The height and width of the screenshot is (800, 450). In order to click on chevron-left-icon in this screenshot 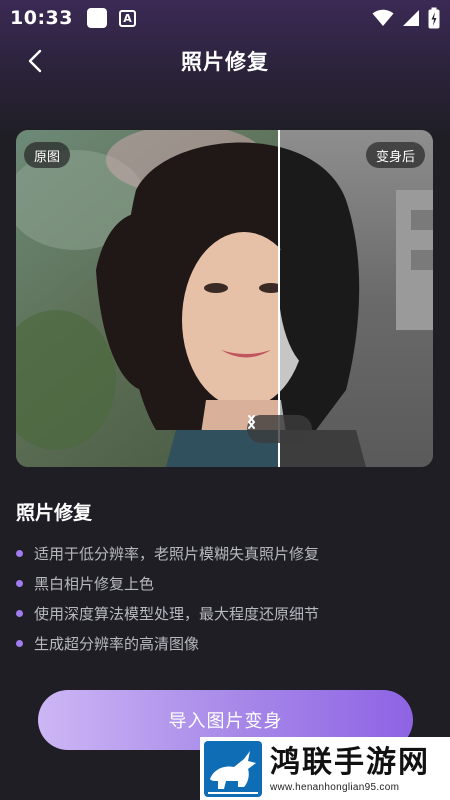, I will do `click(35, 61)`.